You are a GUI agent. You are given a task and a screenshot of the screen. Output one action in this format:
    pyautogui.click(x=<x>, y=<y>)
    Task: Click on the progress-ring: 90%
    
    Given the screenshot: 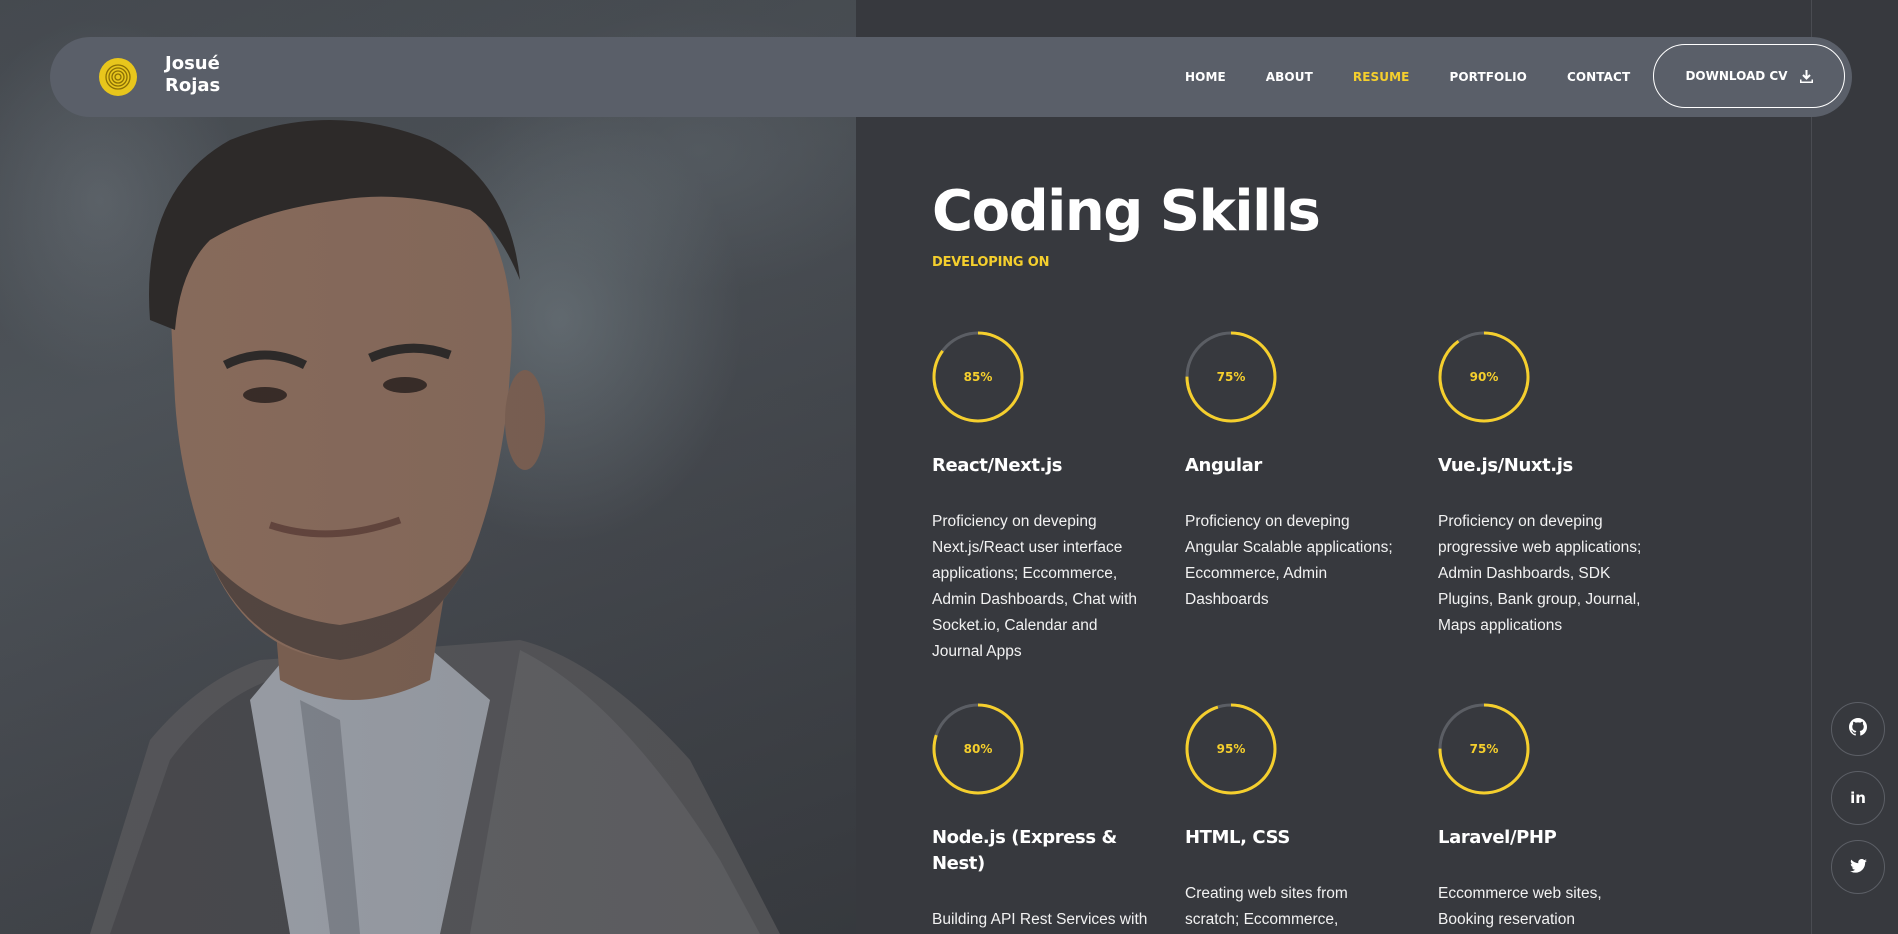 What is the action you would take?
    pyautogui.click(x=1484, y=377)
    